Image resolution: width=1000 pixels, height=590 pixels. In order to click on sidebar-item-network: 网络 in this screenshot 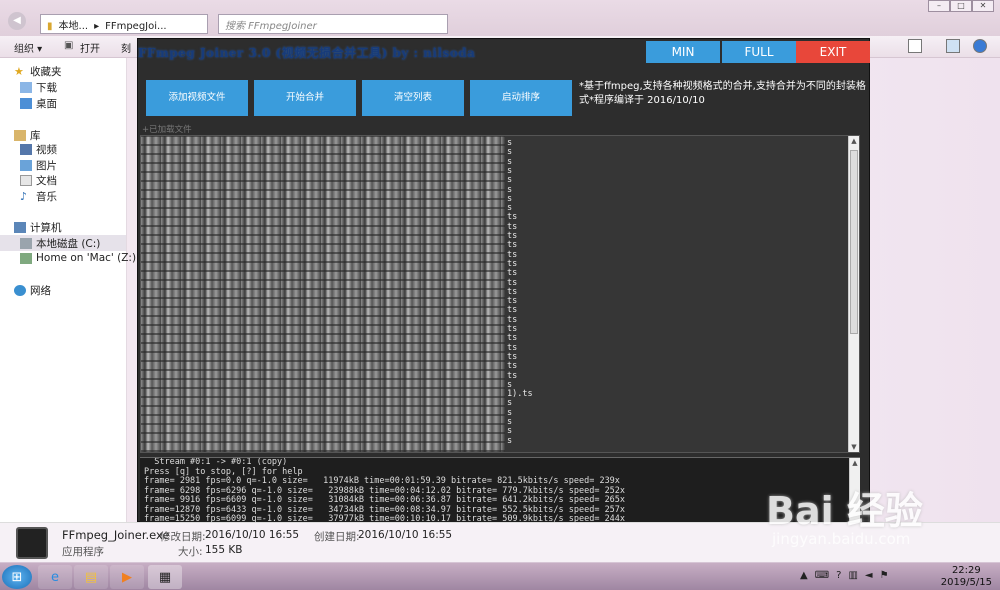, I will do `click(32, 290)`.